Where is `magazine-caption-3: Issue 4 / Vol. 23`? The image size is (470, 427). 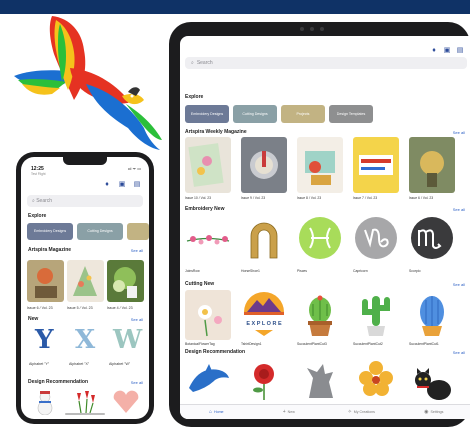 magazine-caption-3: Issue 4 / Vol. 23 is located at coordinates (120, 308).